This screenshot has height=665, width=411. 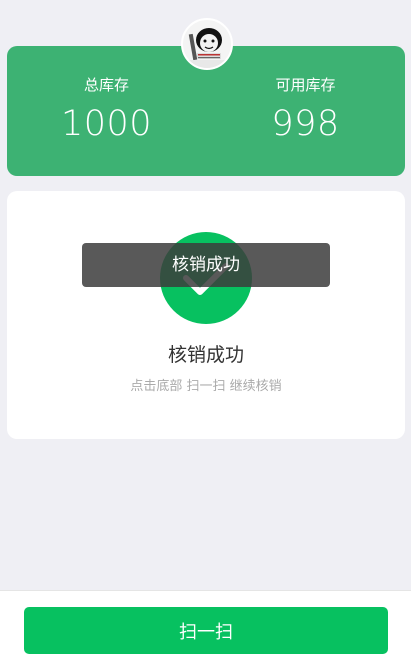 I want to click on available-stock-value: 998, so click(x=305, y=124).